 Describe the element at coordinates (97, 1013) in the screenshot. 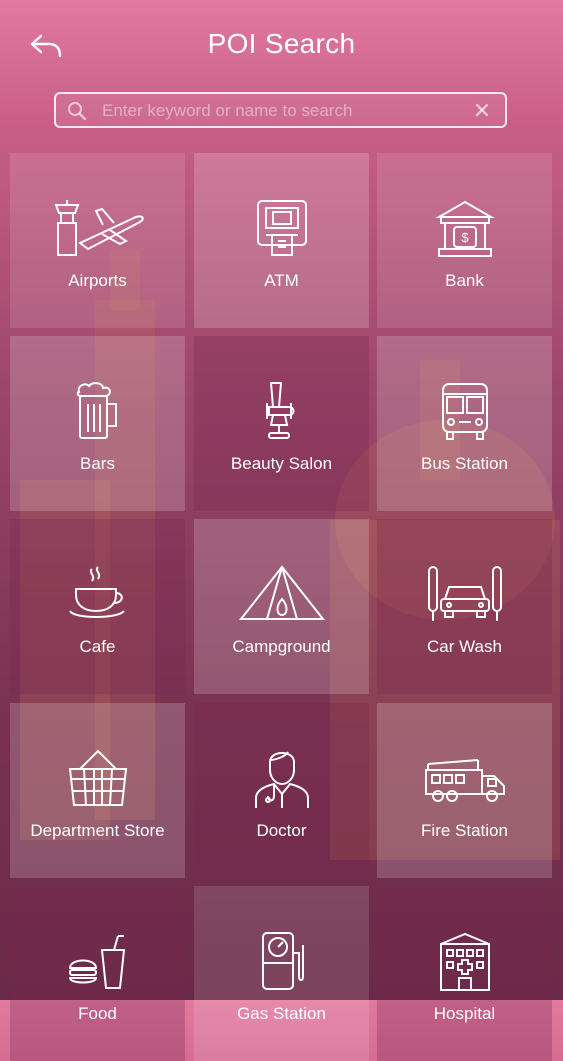

I see `tile-label: Food` at that location.